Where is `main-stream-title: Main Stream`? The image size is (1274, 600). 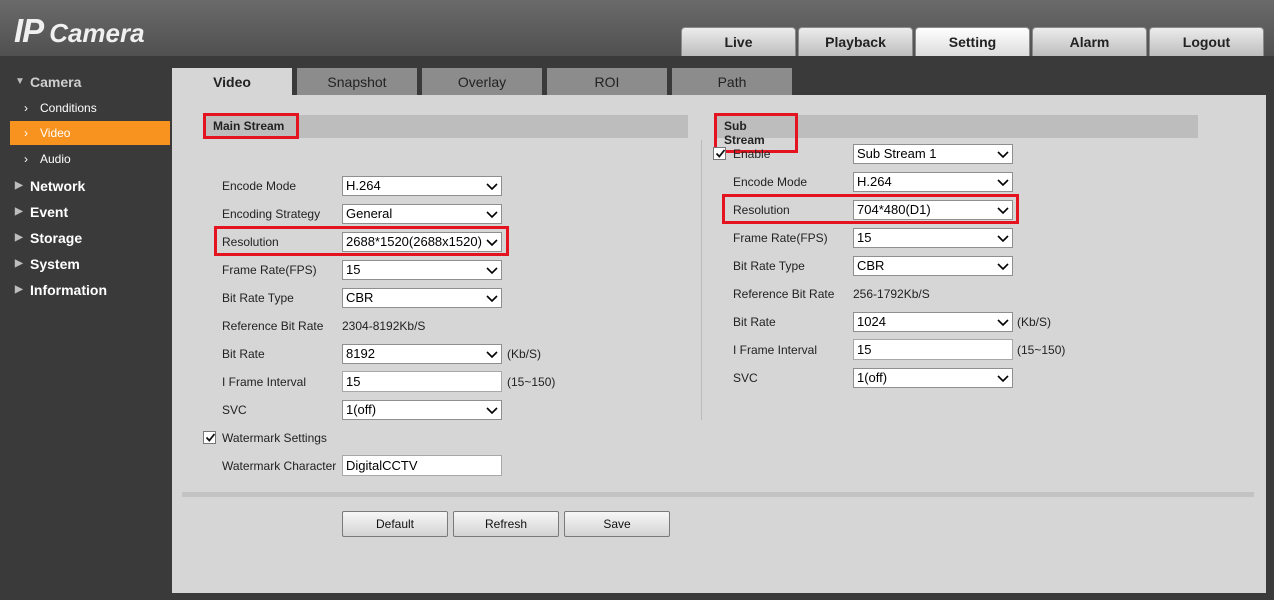 main-stream-title: Main Stream is located at coordinates (251, 126).